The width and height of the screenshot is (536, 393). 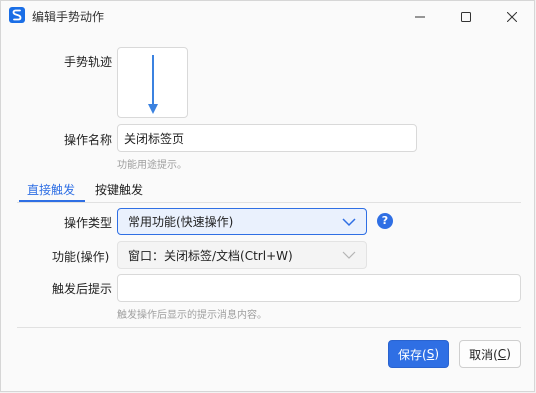 What do you see at coordinates (51, 189) in the screenshot?
I see `tab-direct-trigger: 直接触发` at bounding box center [51, 189].